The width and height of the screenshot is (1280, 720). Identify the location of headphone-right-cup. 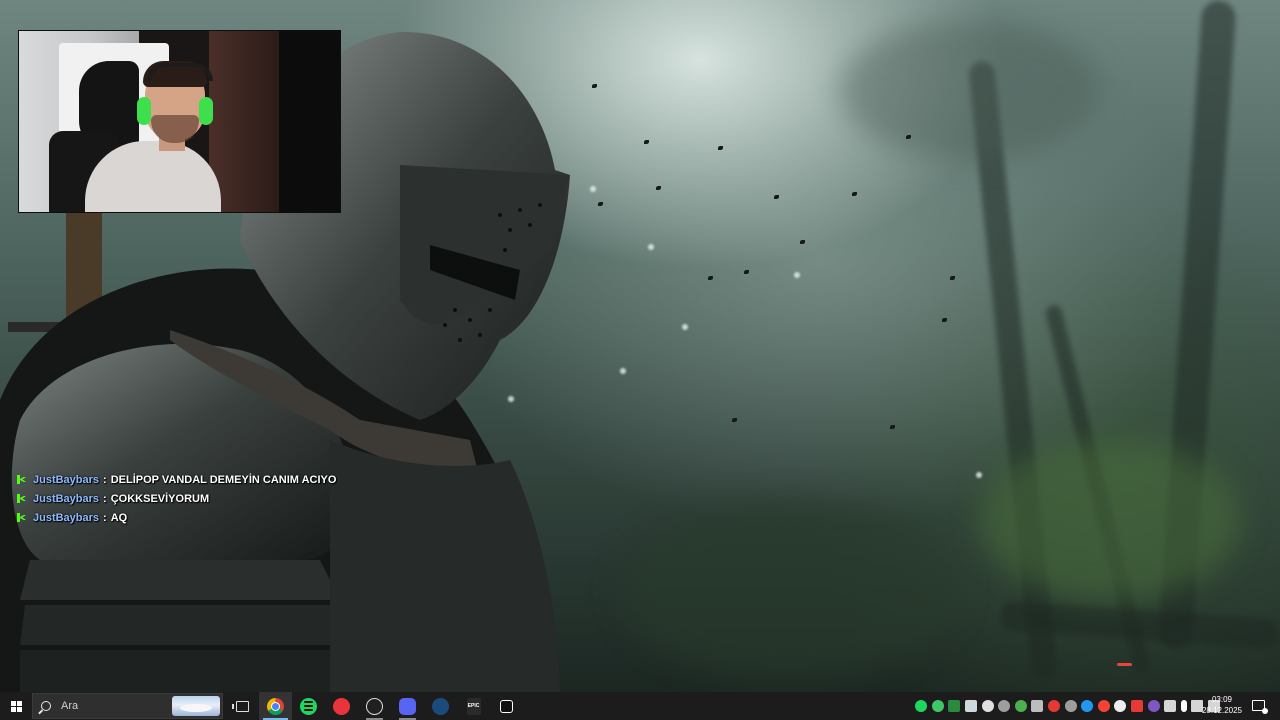
(206, 111).